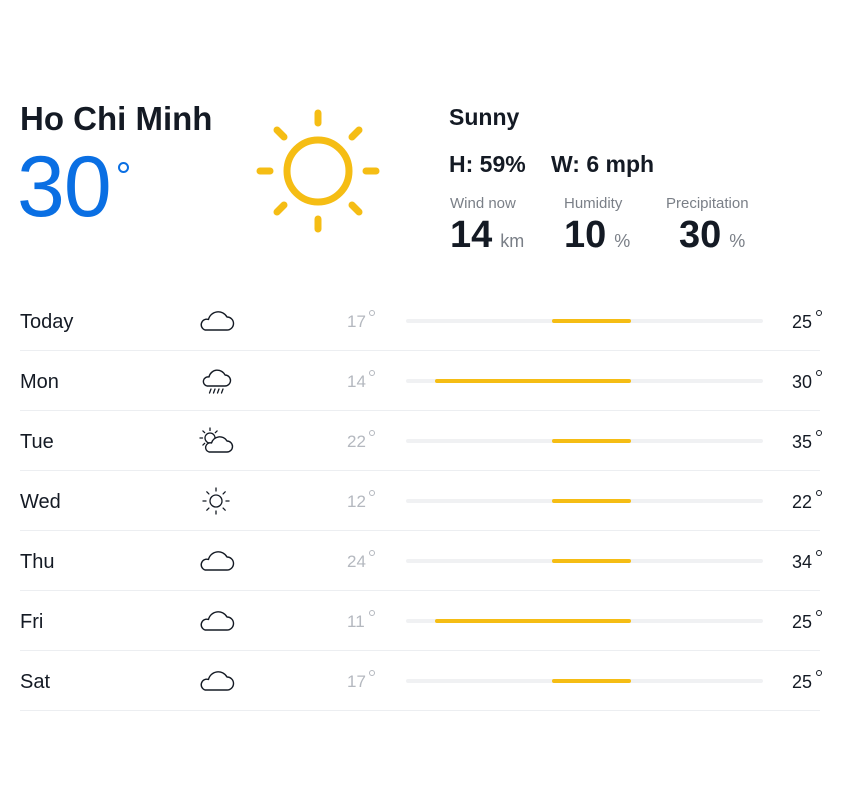 The width and height of the screenshot is (842, 802). Describe the element at coordinates (39, 382) in the screenshot. I see `forecast-day: Mon` at that location.